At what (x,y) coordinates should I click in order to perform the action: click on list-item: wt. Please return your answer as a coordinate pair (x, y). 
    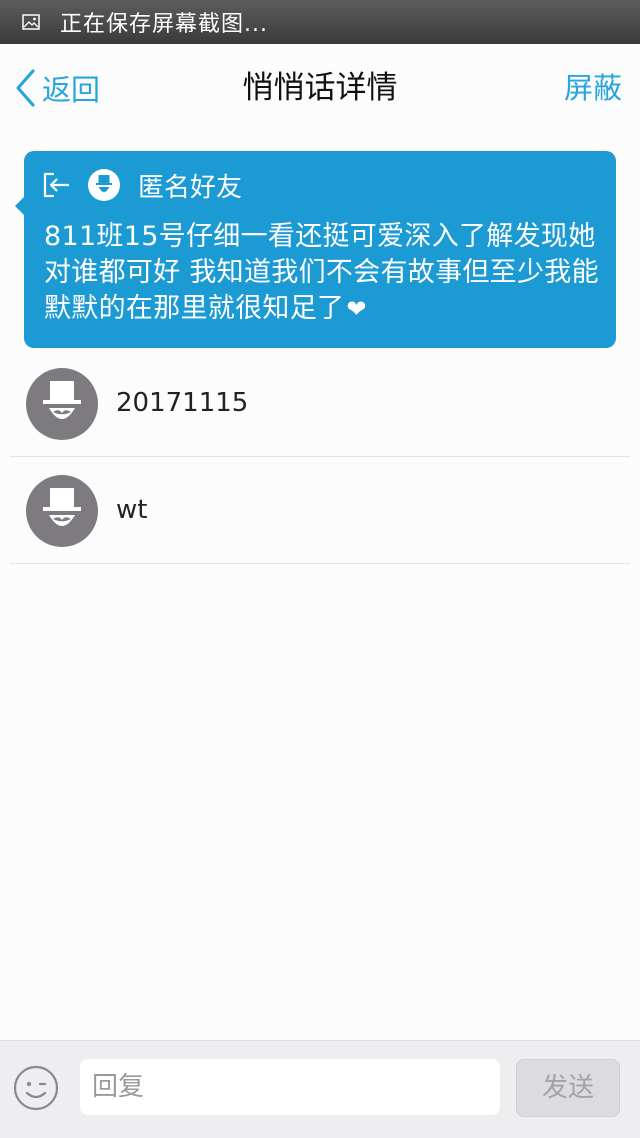
    Looking at the image, I should click on (320, 510).